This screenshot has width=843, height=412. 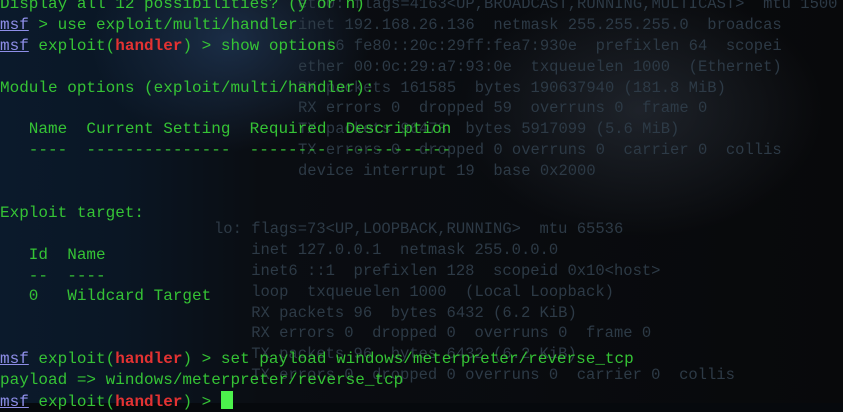 I want to click on show-options-command: show options, so click(x=278, y=45).